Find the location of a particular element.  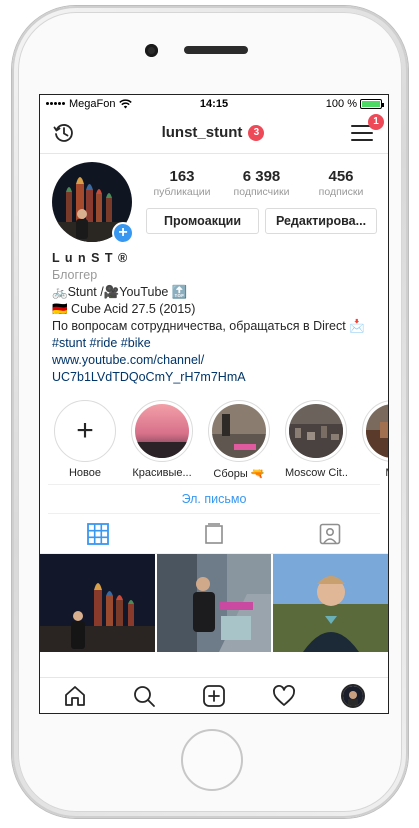

battery-level is located at coordinates (371, 103).